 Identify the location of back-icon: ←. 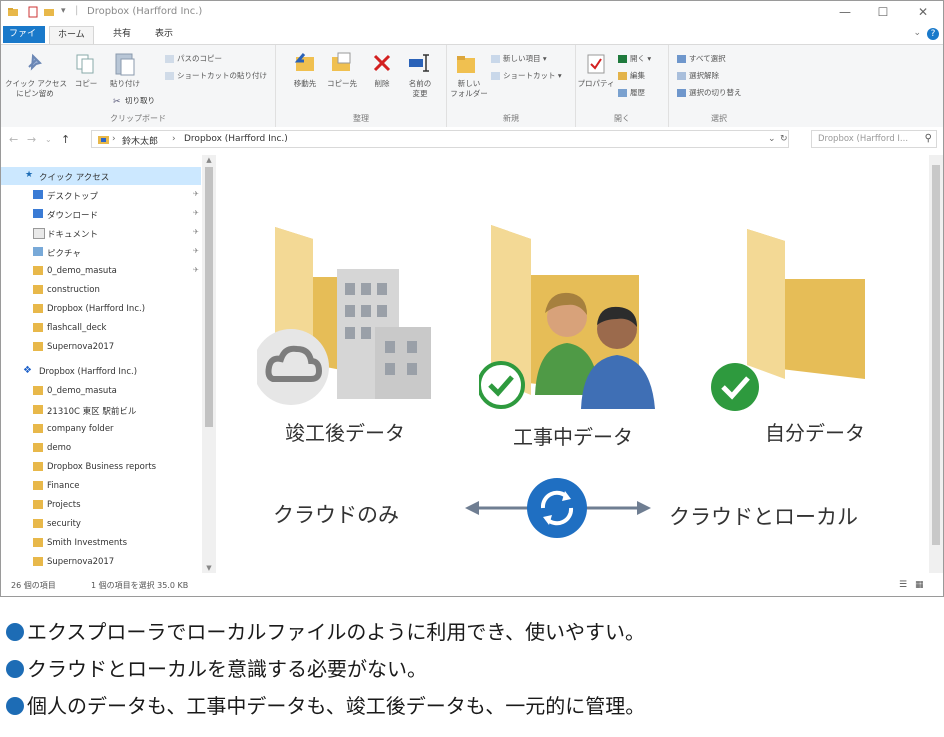
(13, 139).